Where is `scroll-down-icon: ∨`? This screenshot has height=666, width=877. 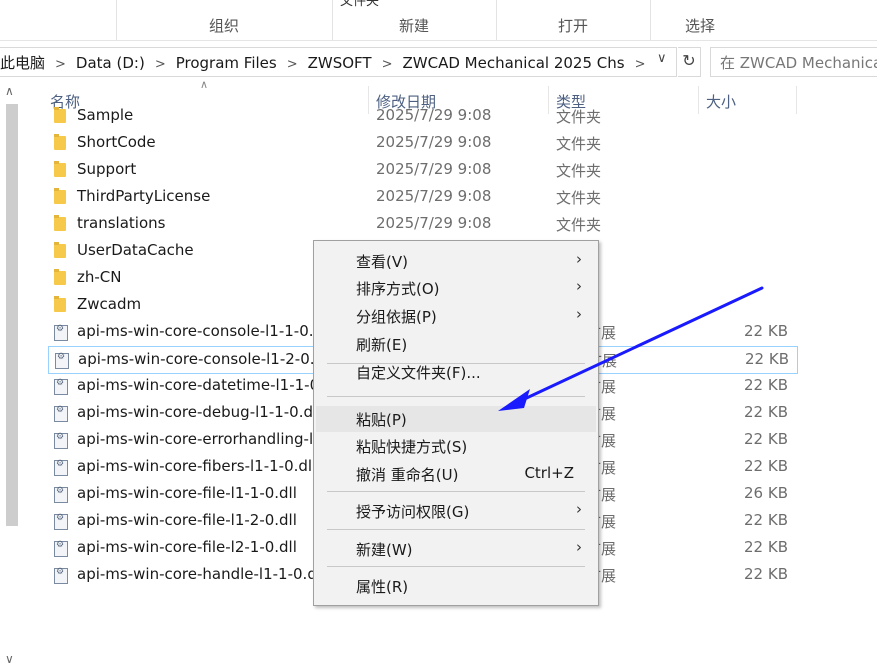
scroll-down-icon: ∨ is located at coordinates (9, 659).